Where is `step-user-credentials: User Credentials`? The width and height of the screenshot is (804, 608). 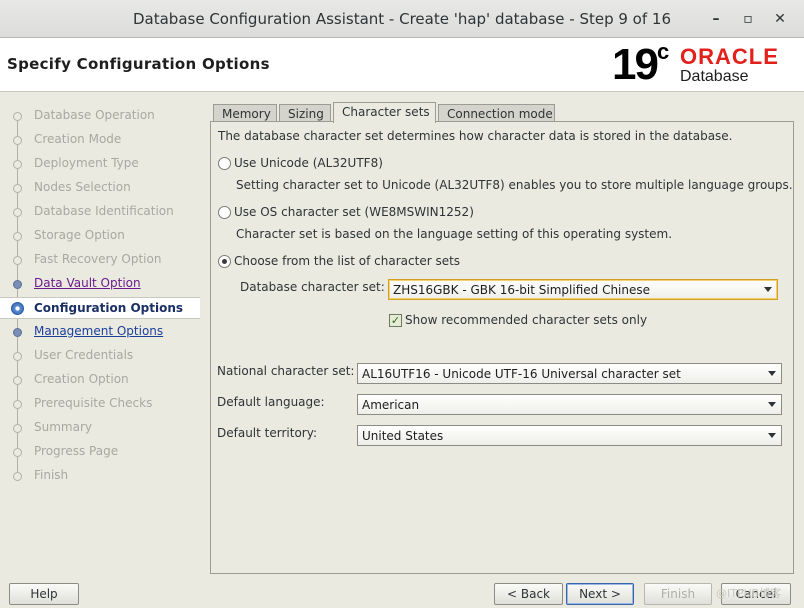 step-user-credentials: User Credentials is located at coordinates (100, 356).